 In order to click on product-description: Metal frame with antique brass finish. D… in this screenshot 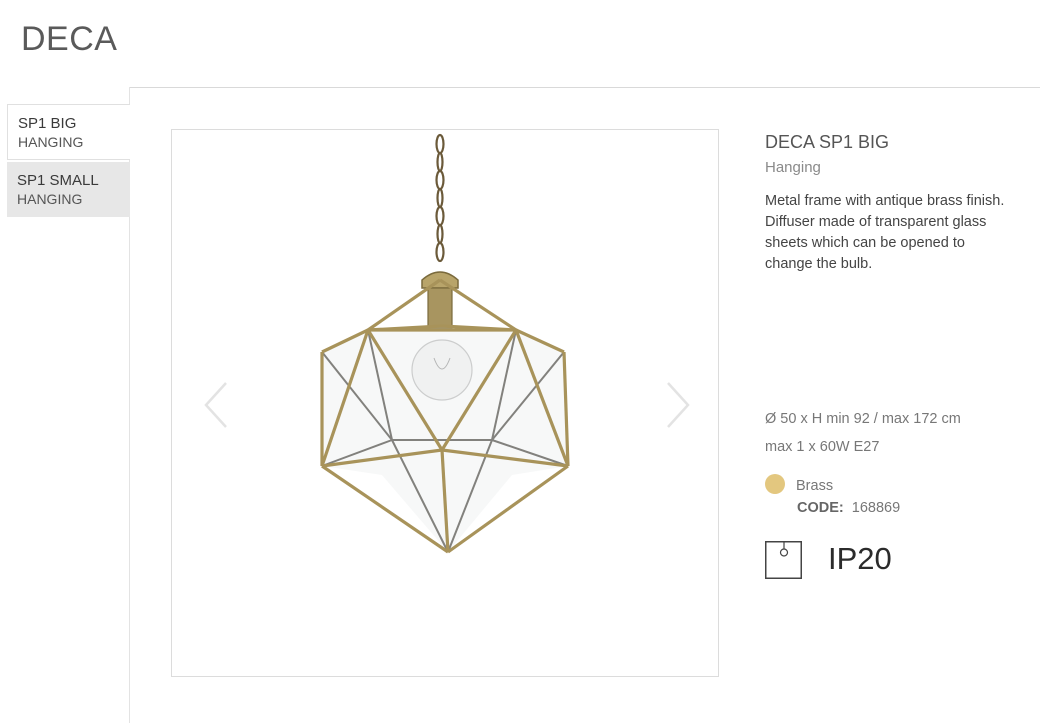, I will do `click(885, 232)`.